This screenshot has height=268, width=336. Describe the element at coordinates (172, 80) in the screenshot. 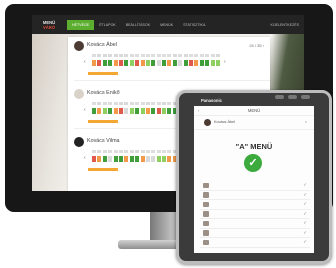

I see `divider` at that location.